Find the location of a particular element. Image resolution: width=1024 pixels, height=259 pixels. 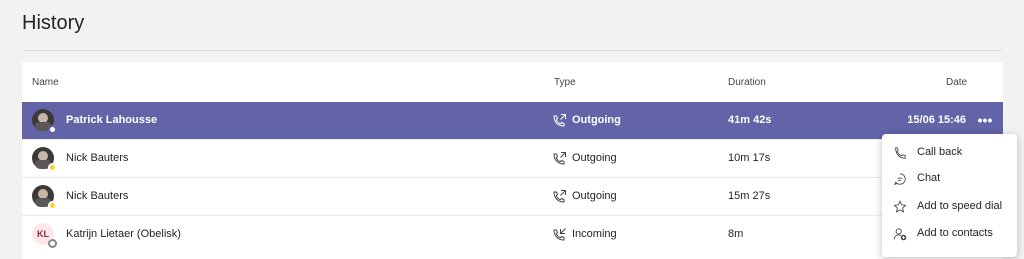

call-duration: 15m 27s is located at coordinates (749, 196).